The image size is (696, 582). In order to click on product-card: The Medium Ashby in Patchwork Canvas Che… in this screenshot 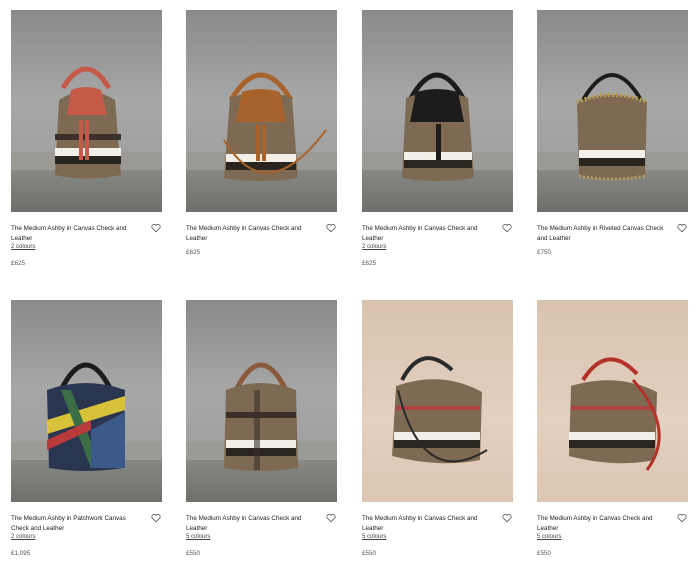, I will do `click(87, 441)`.